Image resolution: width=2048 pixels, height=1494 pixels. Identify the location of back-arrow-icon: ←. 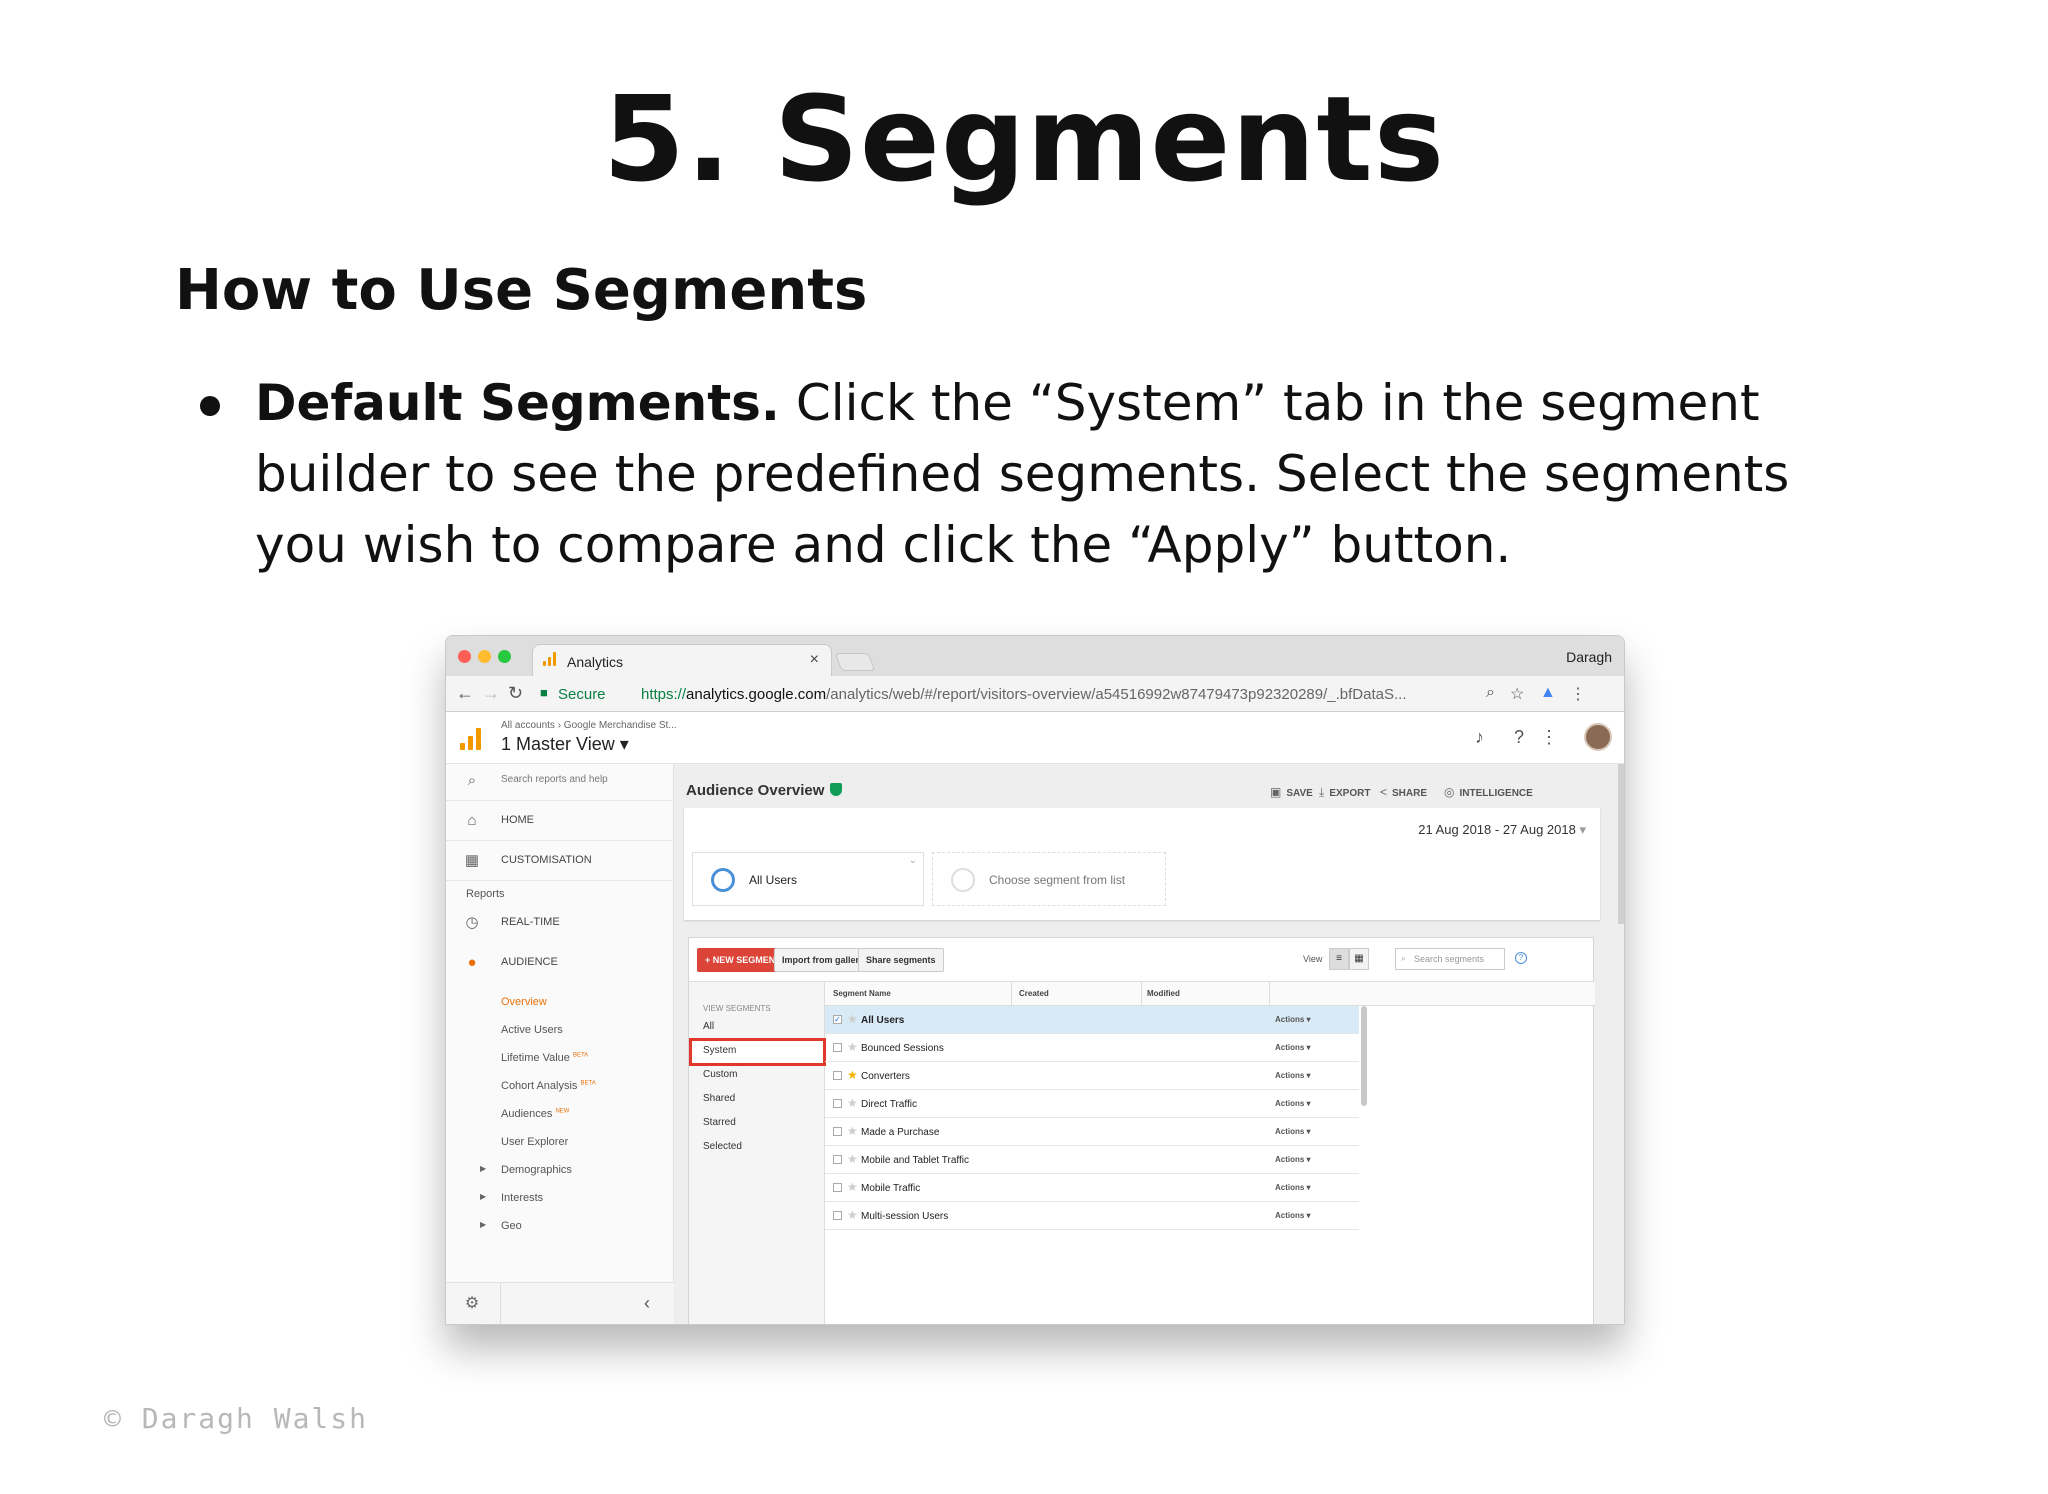
(465, 693).